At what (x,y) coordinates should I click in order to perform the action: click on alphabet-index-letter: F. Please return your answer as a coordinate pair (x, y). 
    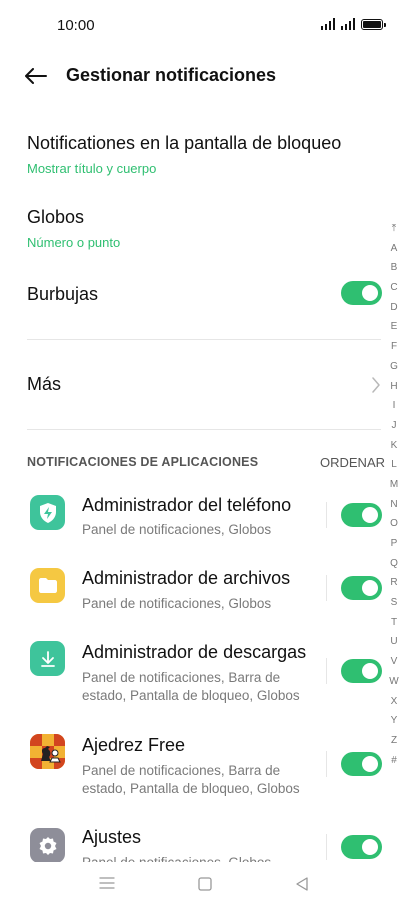
    Looking at the image, I should click on (394, 347).